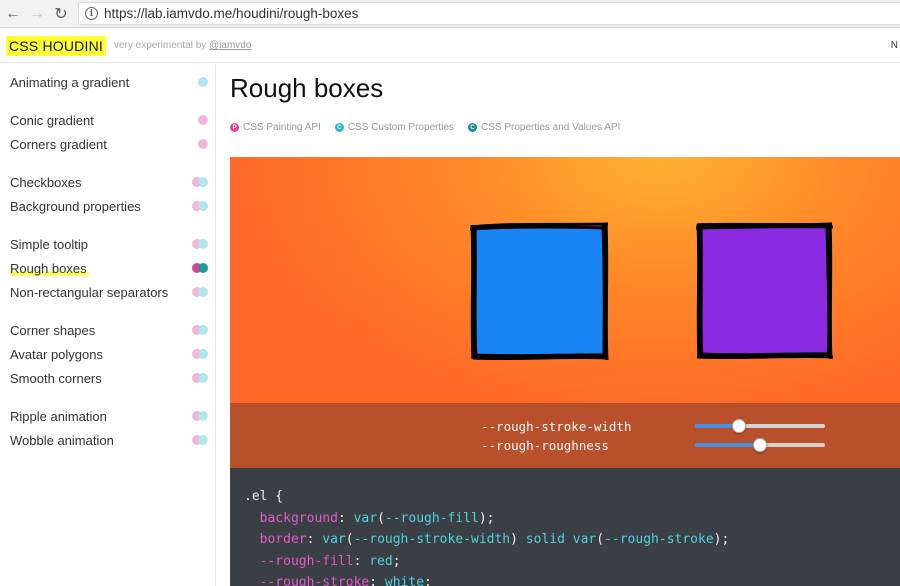 The width and height of the screenshot is (900, 586). I want to click on roughness-label: --rough-roughness, so click(545, 445).